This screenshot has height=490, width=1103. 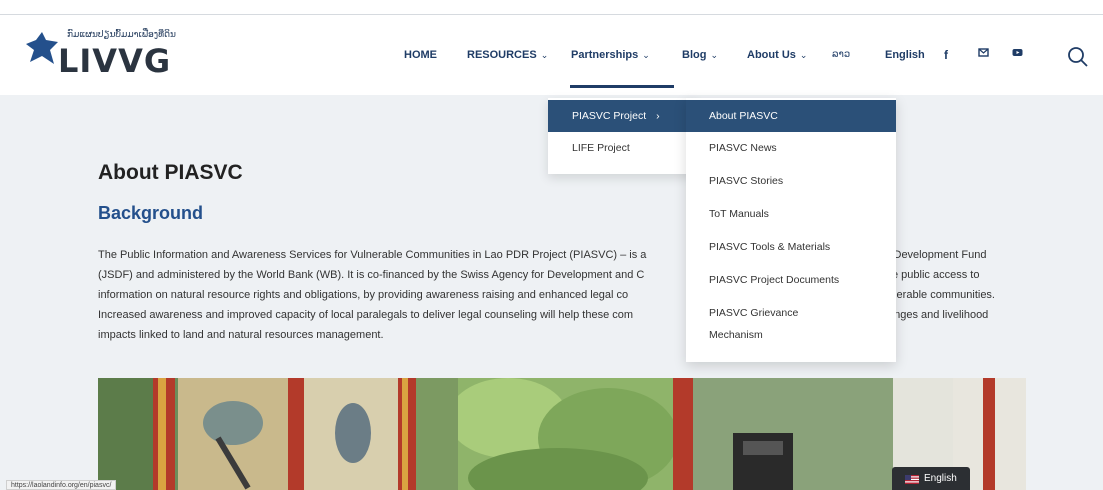 I want to click on nav-about-us: About Us ⌄, so click(x=777, y=55).